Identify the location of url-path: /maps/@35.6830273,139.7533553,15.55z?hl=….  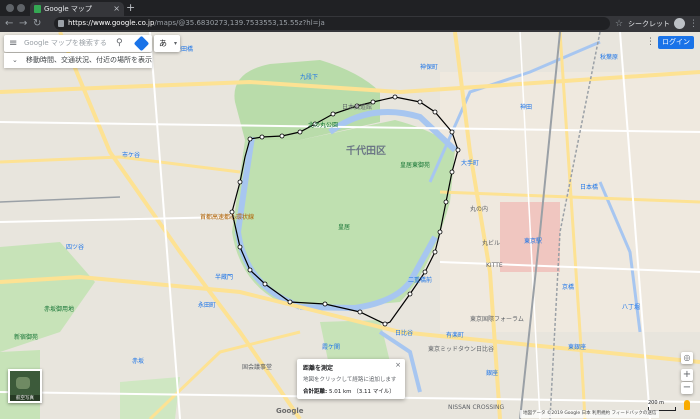
(239, 23).